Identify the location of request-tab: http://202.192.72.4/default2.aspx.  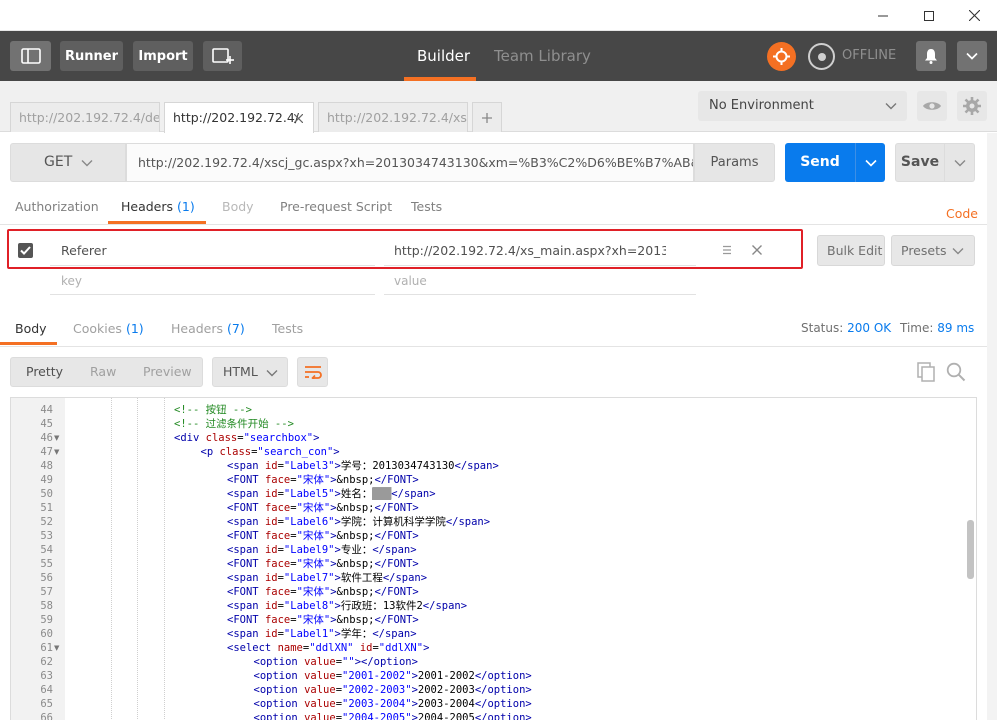
(85, 117).